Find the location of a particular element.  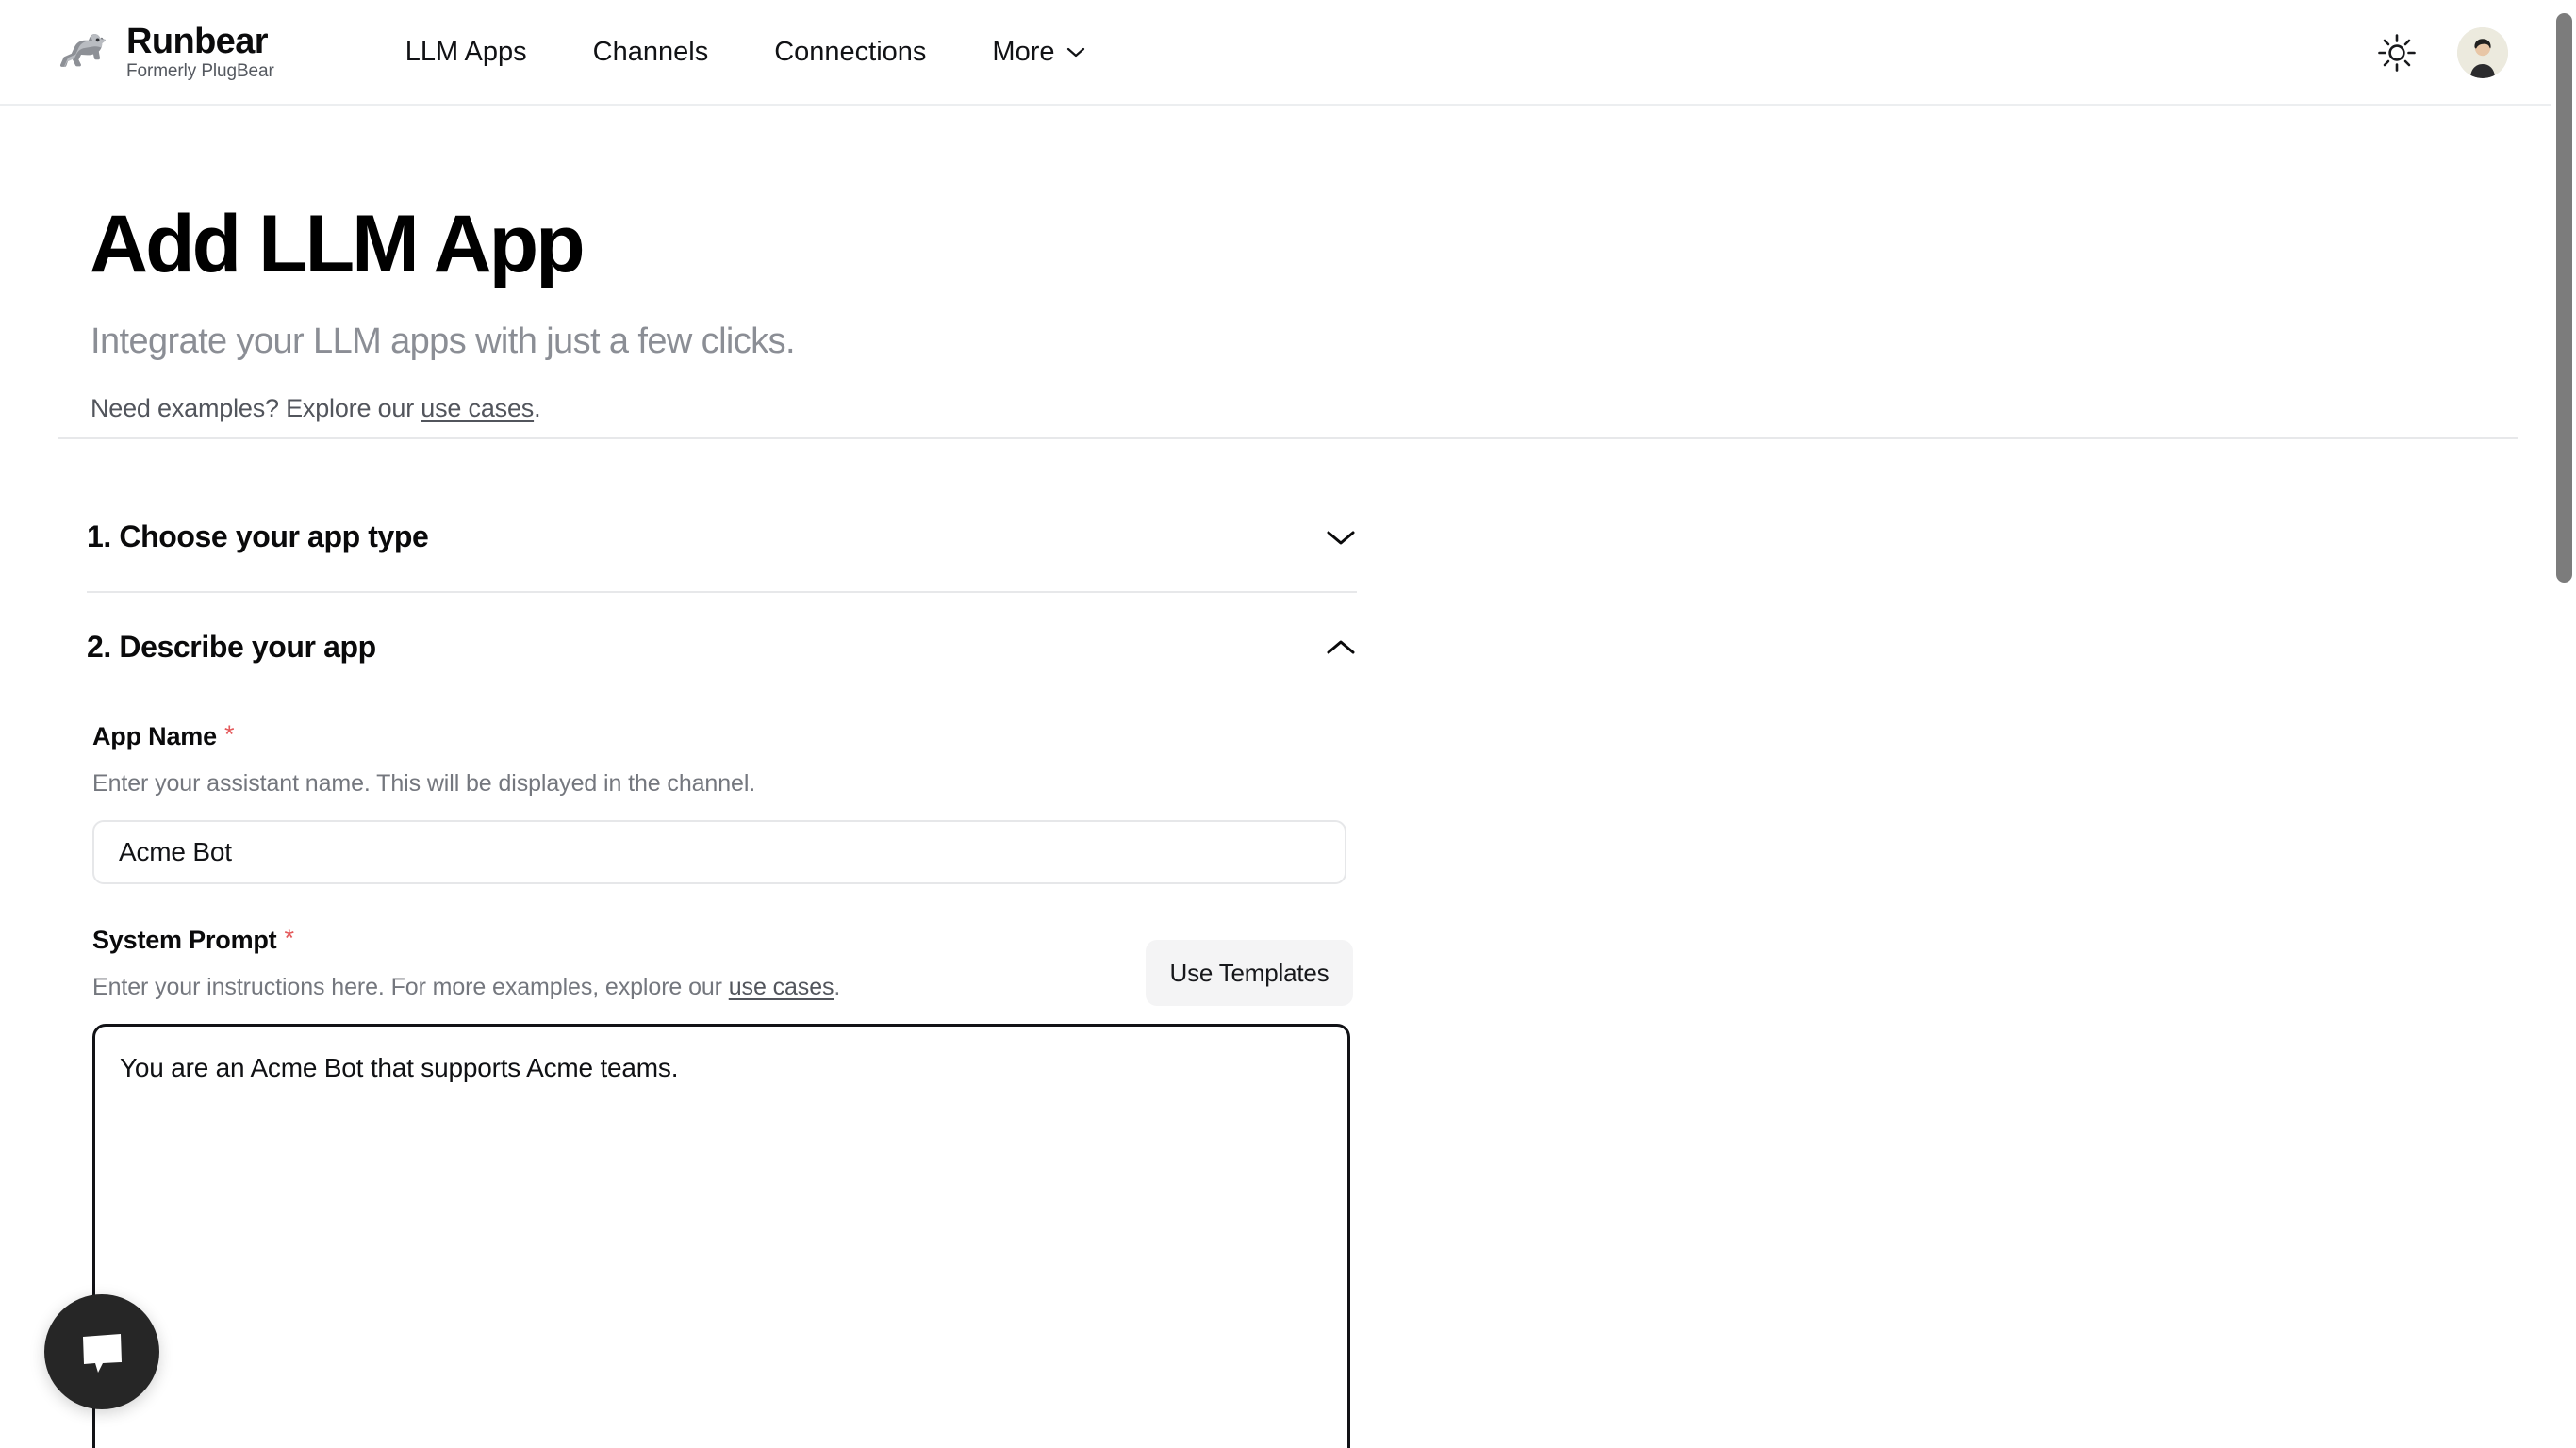

brand-logo-link: Runbear Formerly PlugBear is located at coordinates (166, 51).